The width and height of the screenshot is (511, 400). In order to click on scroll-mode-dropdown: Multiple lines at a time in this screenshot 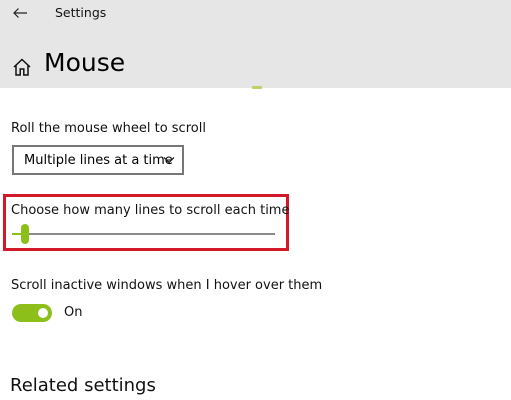, I will do `click(98, 160)`.